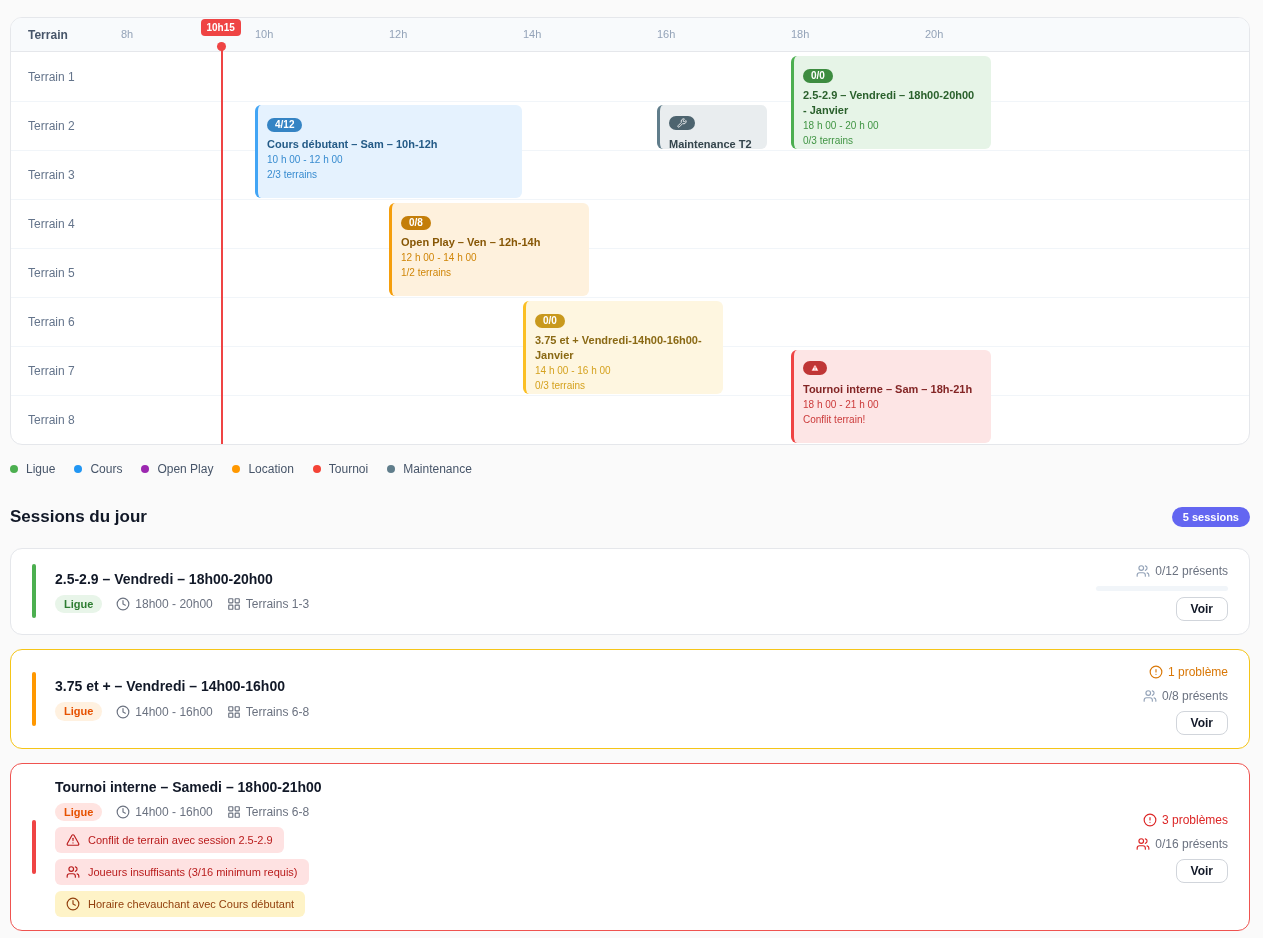 This screenshot has width=1263, height=938. Describe the element at coordinates (348, 469) in the screenshot. I see `legend-label: Tournoi` at that location.